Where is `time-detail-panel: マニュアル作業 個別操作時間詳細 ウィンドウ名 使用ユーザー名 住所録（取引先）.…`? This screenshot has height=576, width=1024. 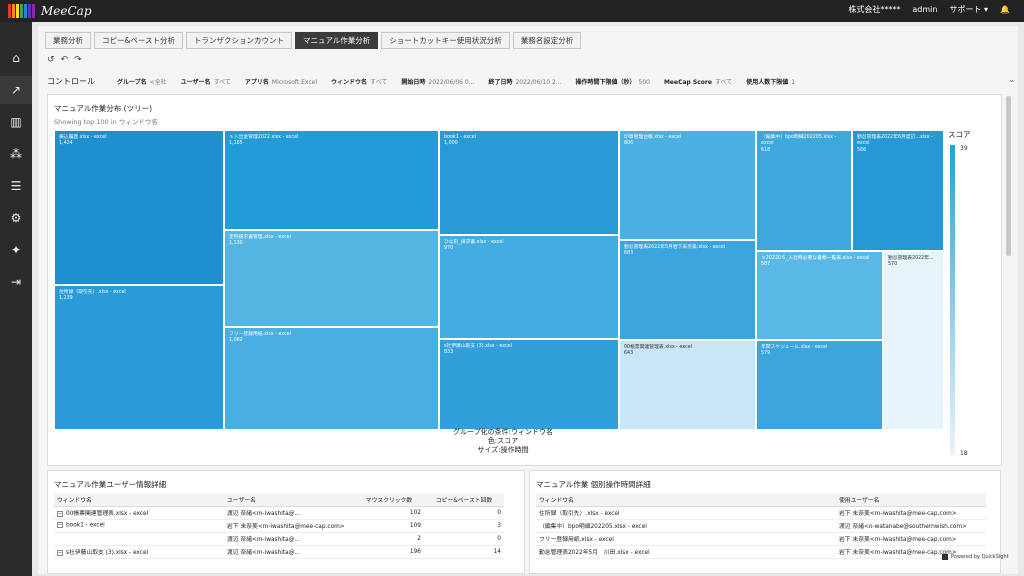
time-detail-panel: マニュアル作業 個別操作時間詳細 ウィンドウ名 使用ユーザー名 住所録（取引先）.… is located at coordinates (765, 522).